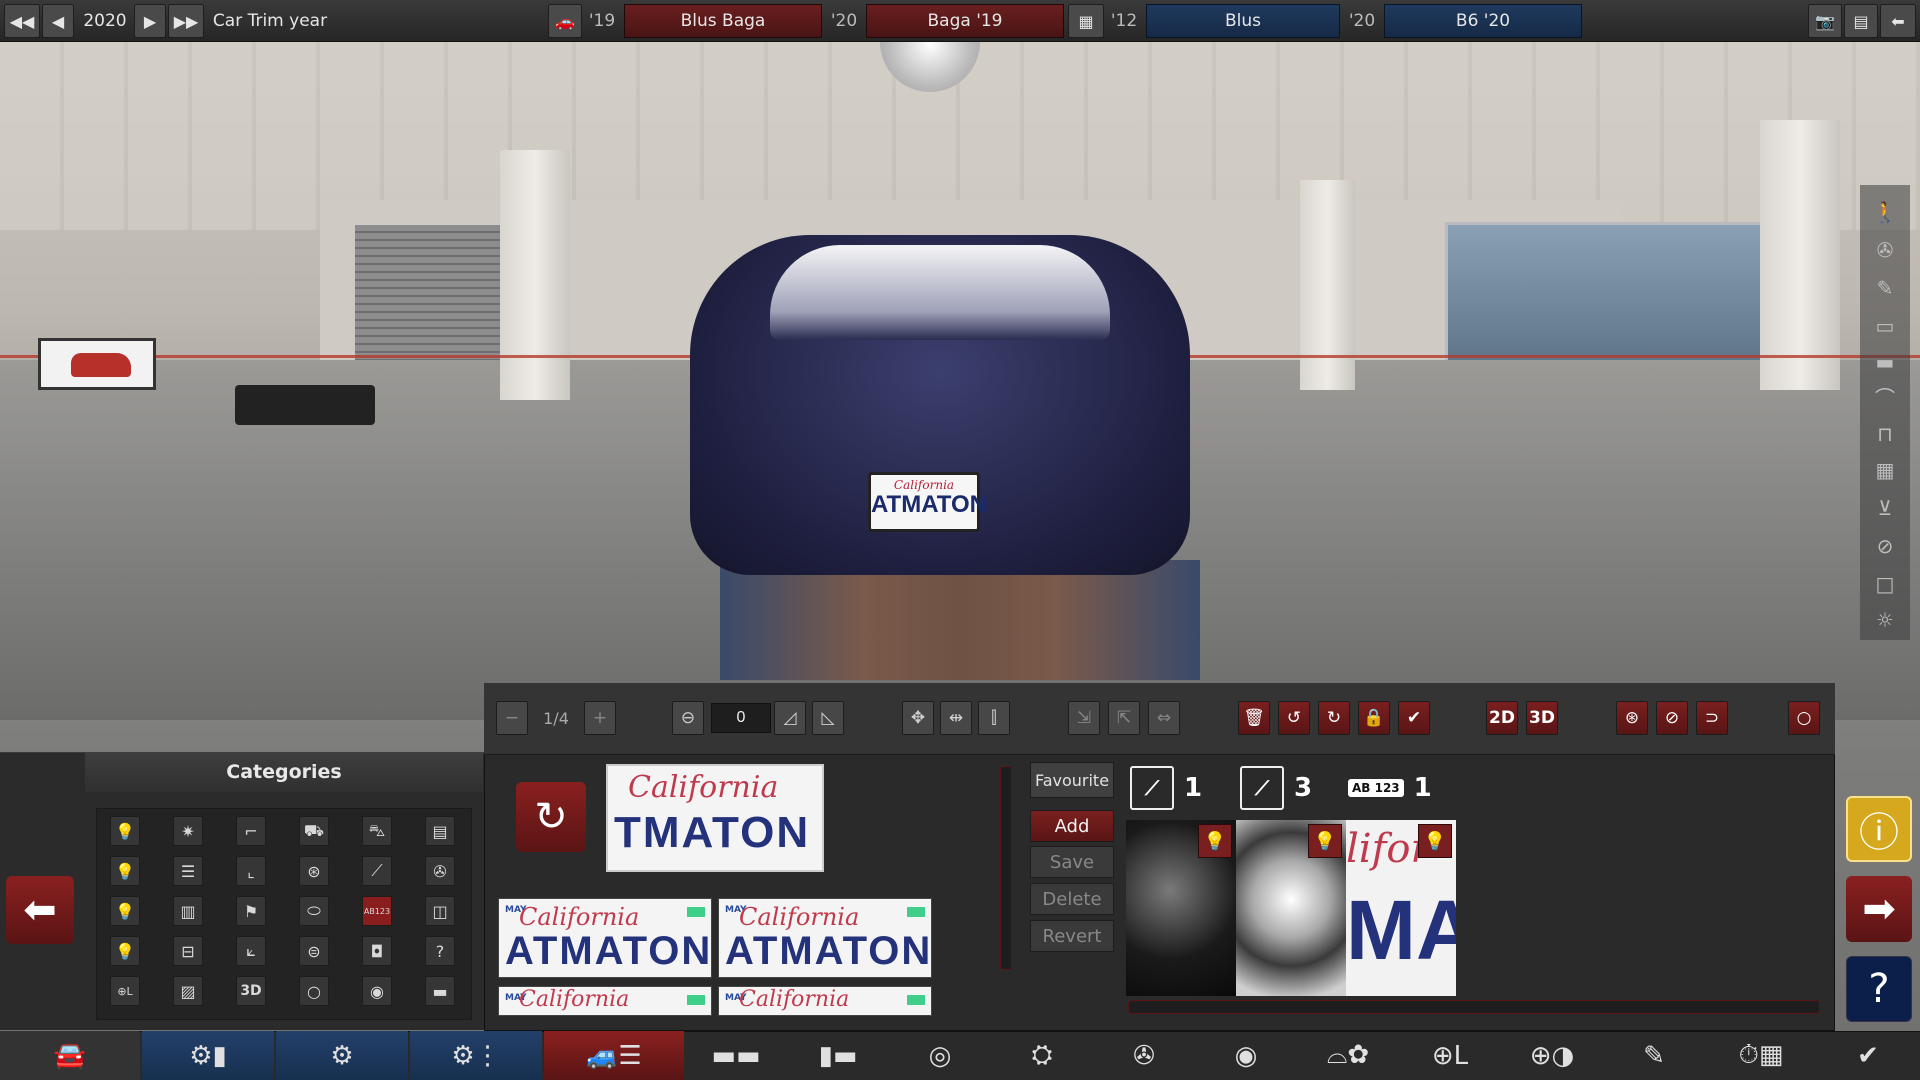 Image resolution: width=1920 pixels, height=1080 pixels. I want to click on grid-icon: ▤, so click(1861, 21).